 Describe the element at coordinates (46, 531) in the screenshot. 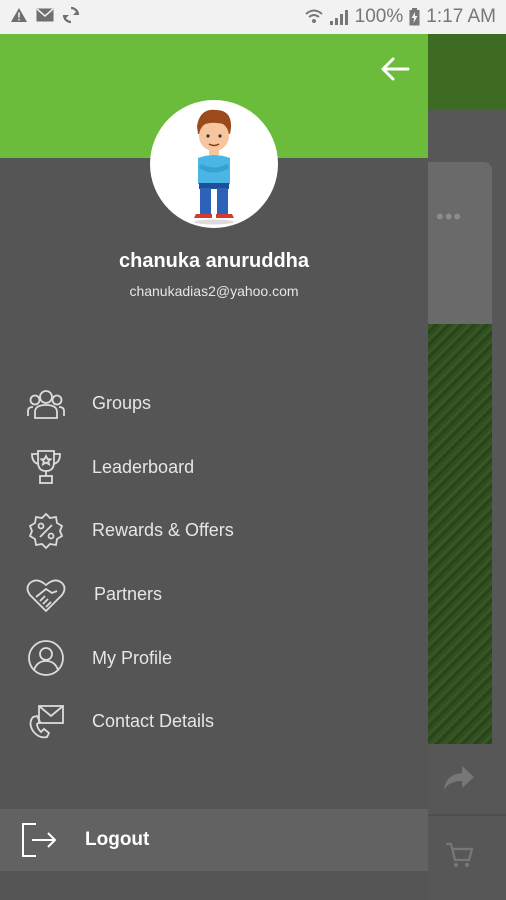

I see `discount-badge-icon` at that location.